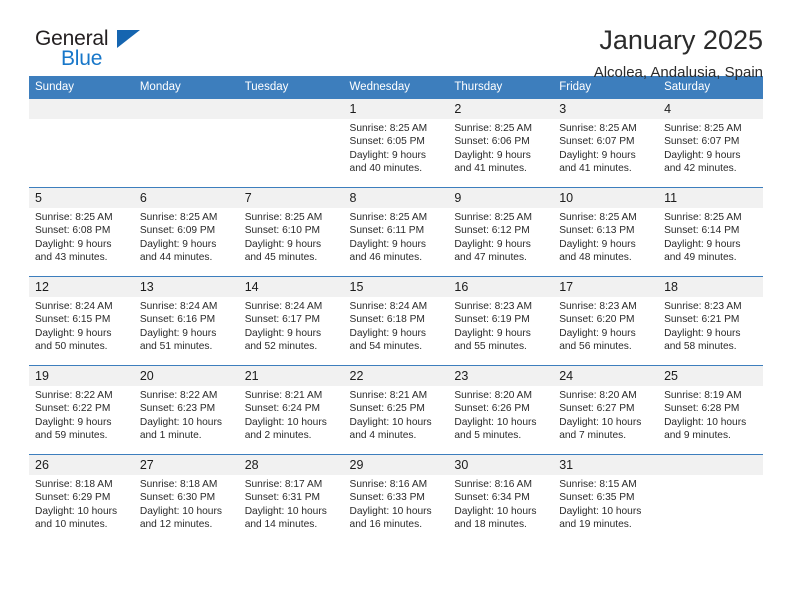  I want to click on day-number: 30, so click(501, 465).